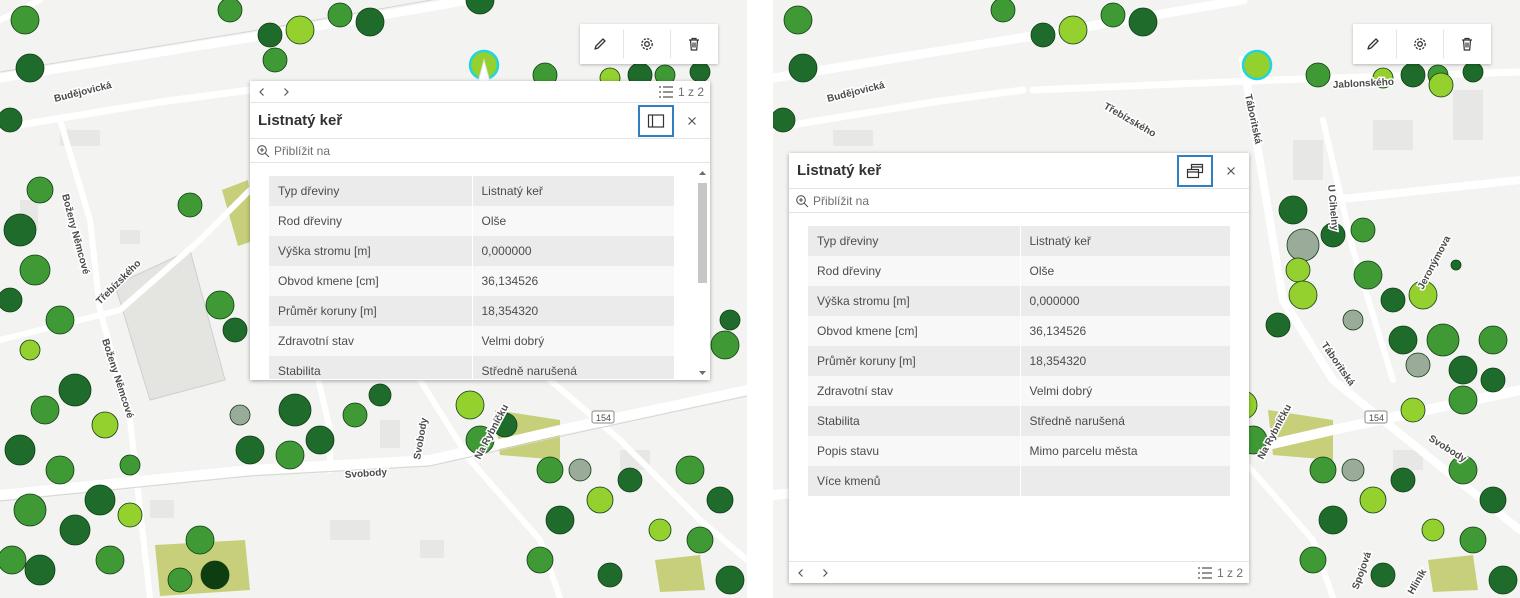  What do you see at coordinates (702, 373) in the screenshot?
I see `scroll-down-icon` at bounding box center [702, 373].